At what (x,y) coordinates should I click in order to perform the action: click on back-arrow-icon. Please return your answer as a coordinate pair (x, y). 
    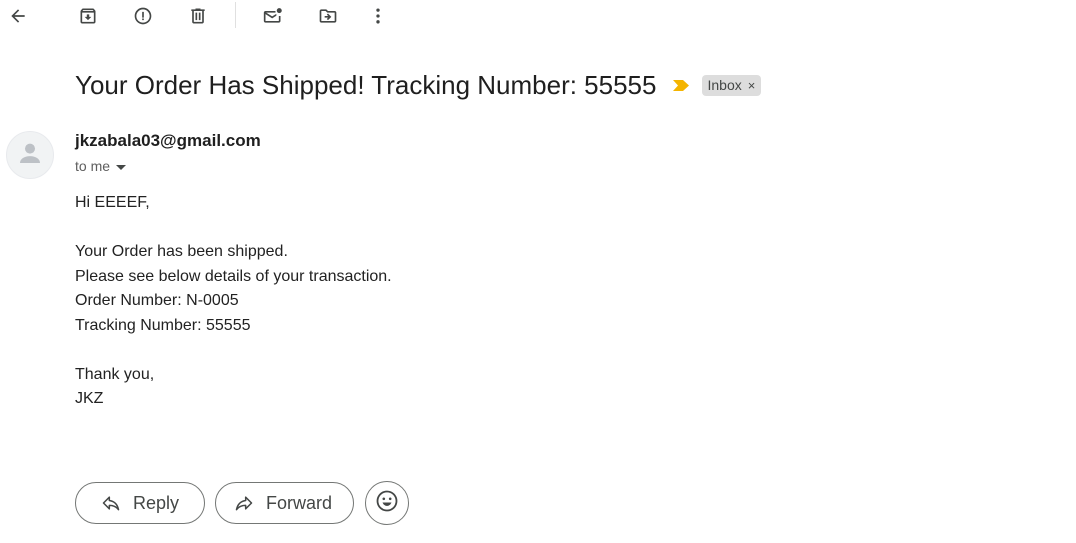
    Looking at the image, I should click on (18, 16).